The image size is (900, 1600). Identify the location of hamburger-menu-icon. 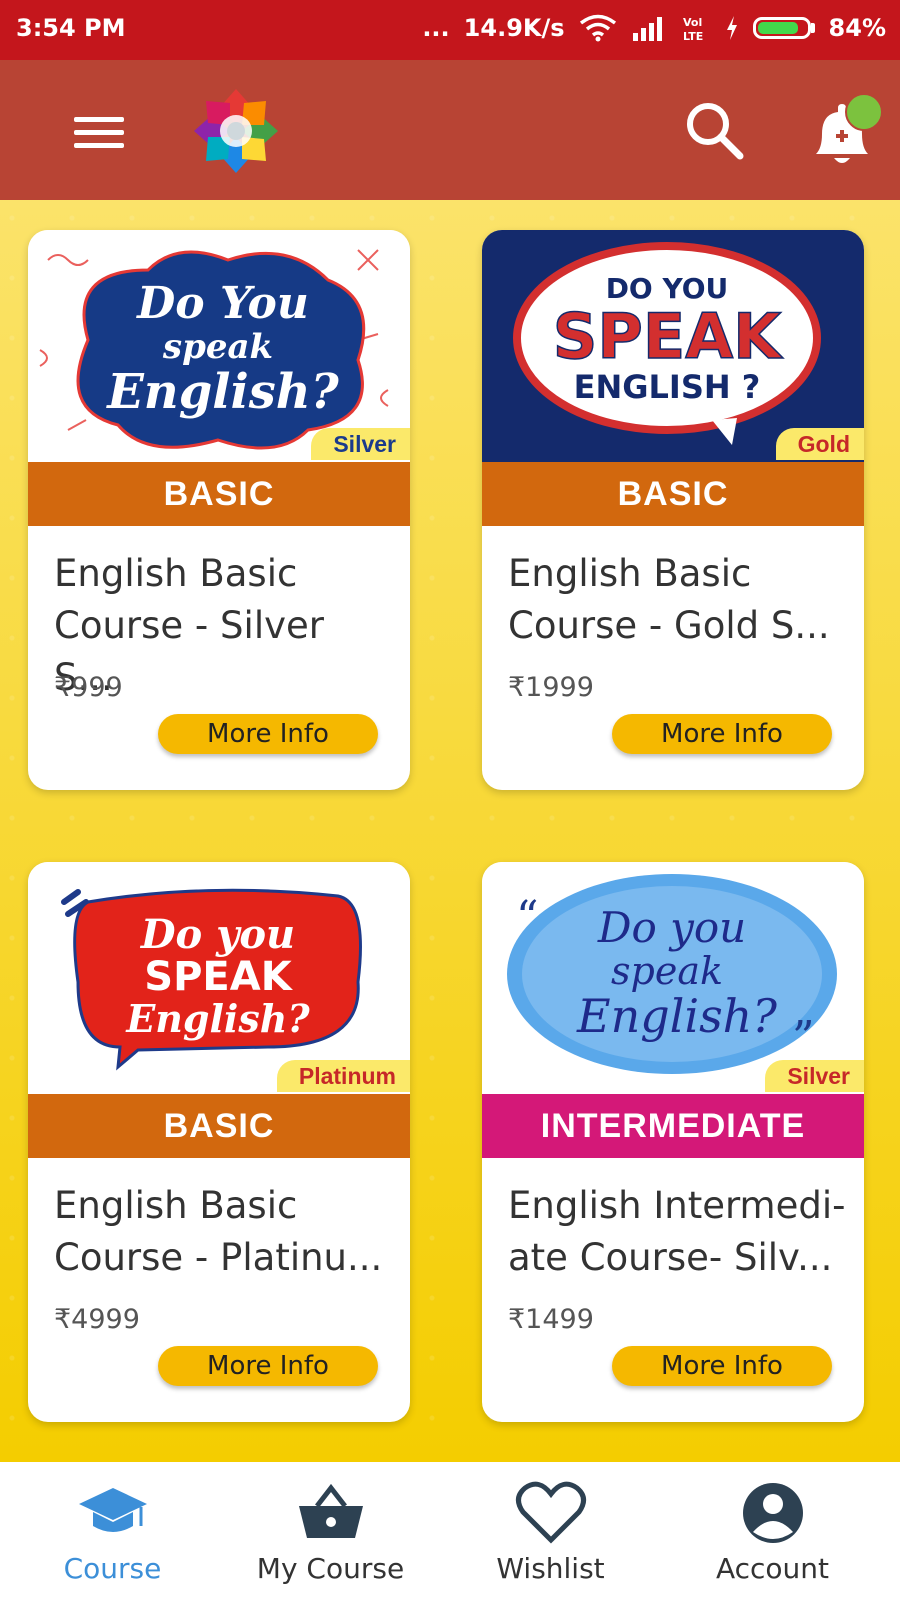
(100, 133).